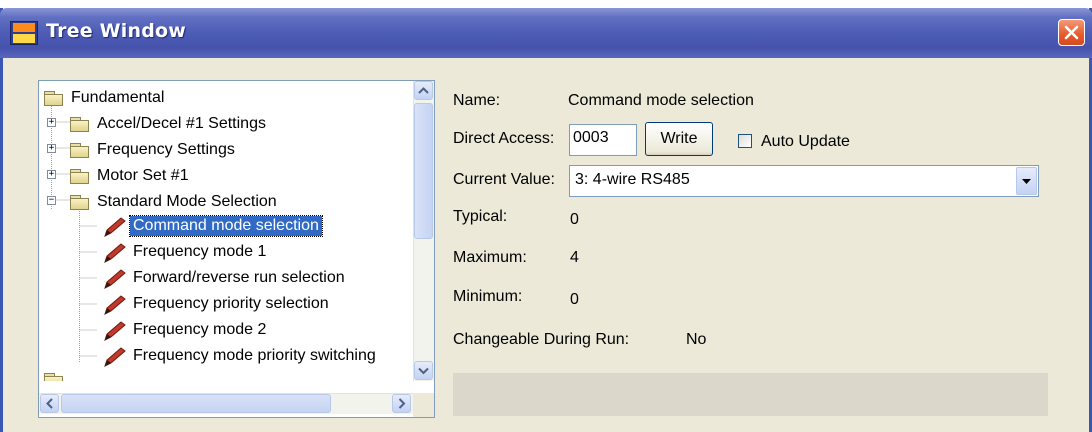 The image size is (1092, 432). I want to click on tree-item-label: Frequency mode 2, so click(200, 329).